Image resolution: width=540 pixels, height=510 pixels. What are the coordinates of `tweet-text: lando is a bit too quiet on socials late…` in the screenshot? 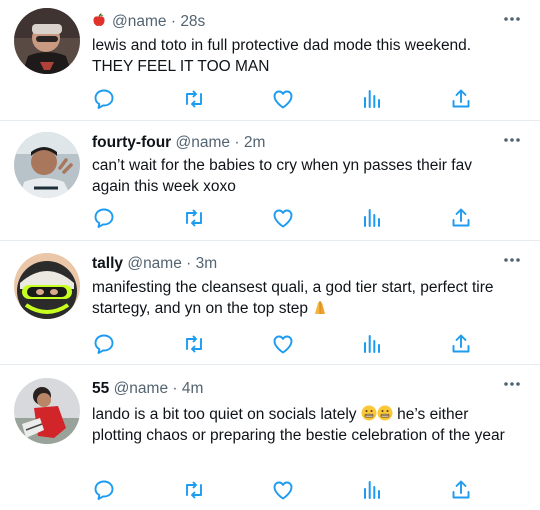 It's located at (302, 425).